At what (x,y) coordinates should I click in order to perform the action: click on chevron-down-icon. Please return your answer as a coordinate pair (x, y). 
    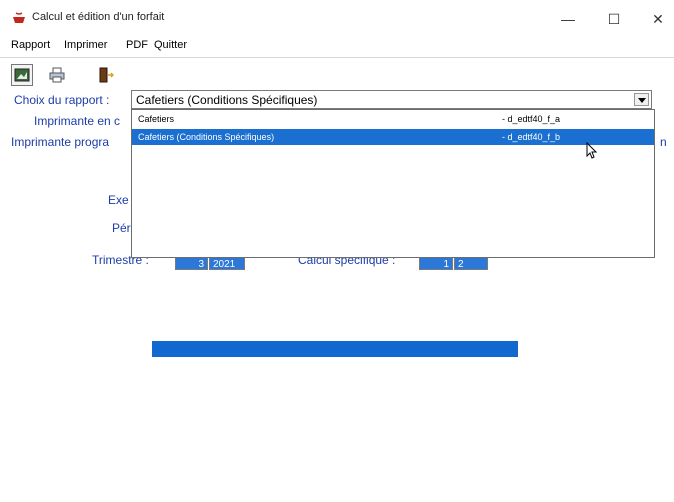
    Looking at the image, I should click on (642, 100).